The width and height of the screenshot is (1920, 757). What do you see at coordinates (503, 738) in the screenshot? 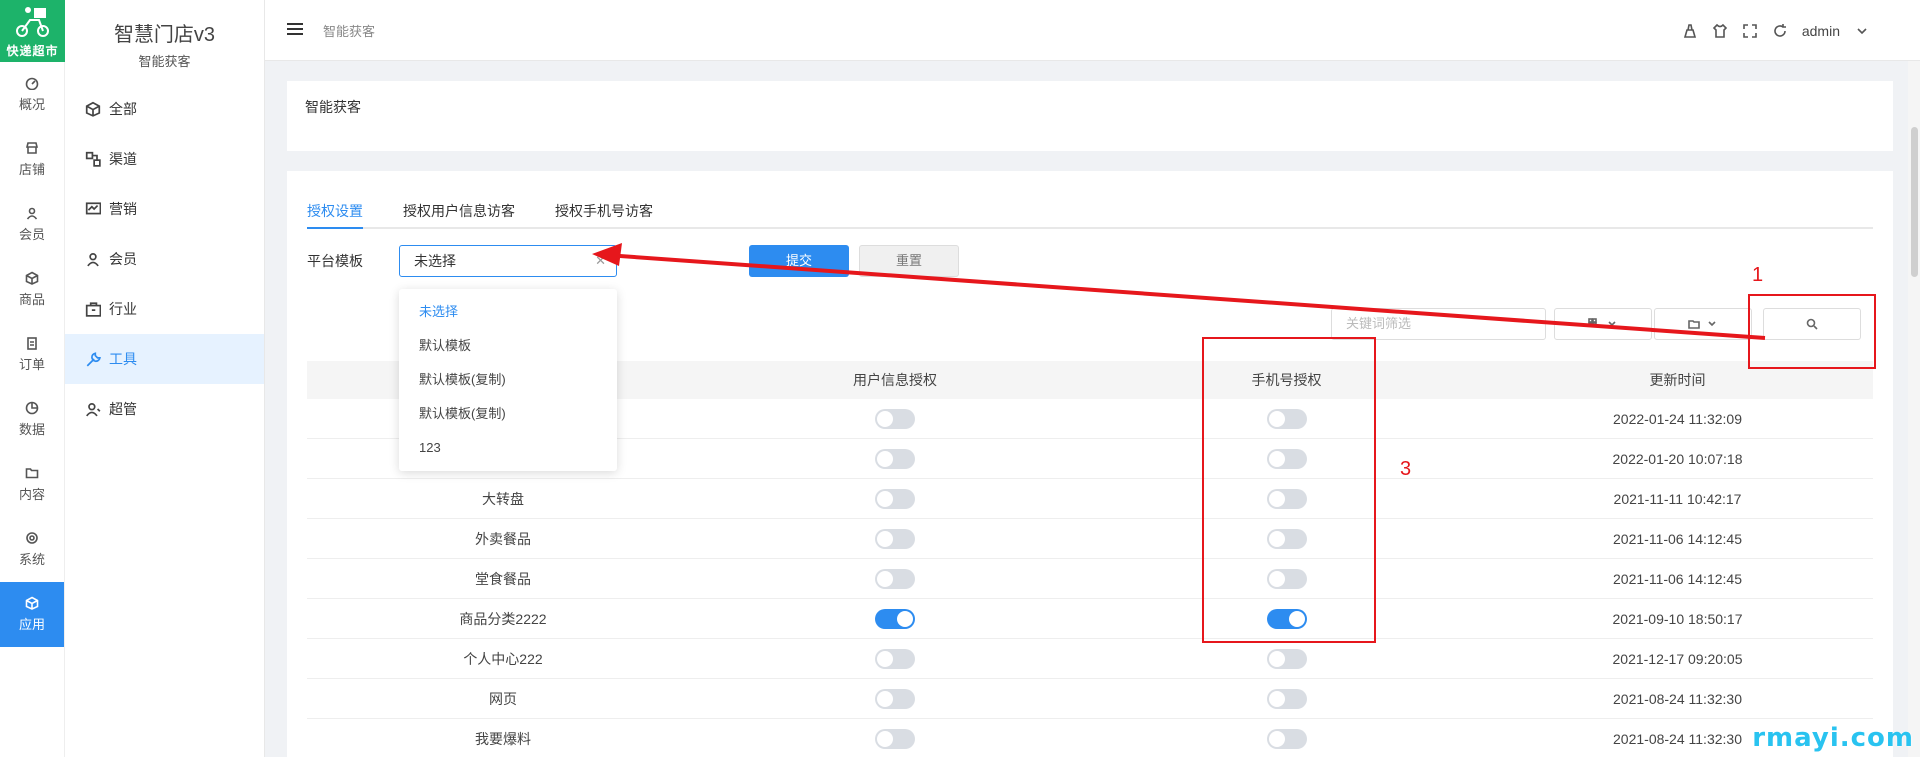
I see `row-name: 我要爆料` at bounding box center [503, 738].